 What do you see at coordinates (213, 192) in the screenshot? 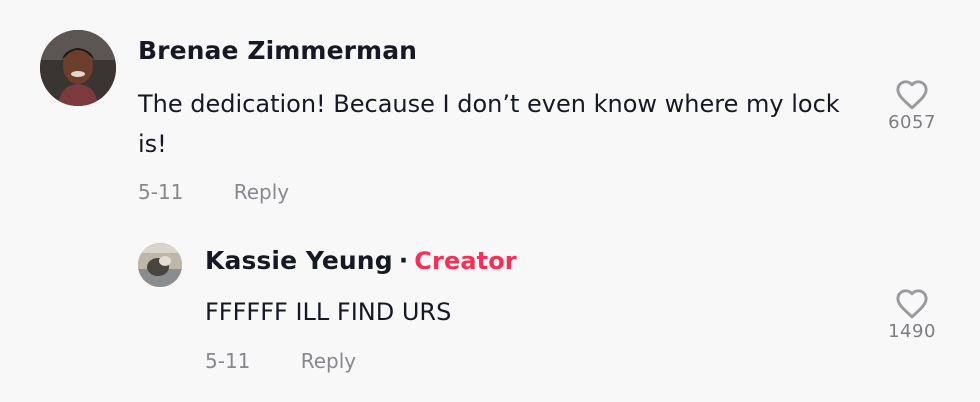
I see `comment-meta: 5-11 Reply` at bounding box center [213, 192].